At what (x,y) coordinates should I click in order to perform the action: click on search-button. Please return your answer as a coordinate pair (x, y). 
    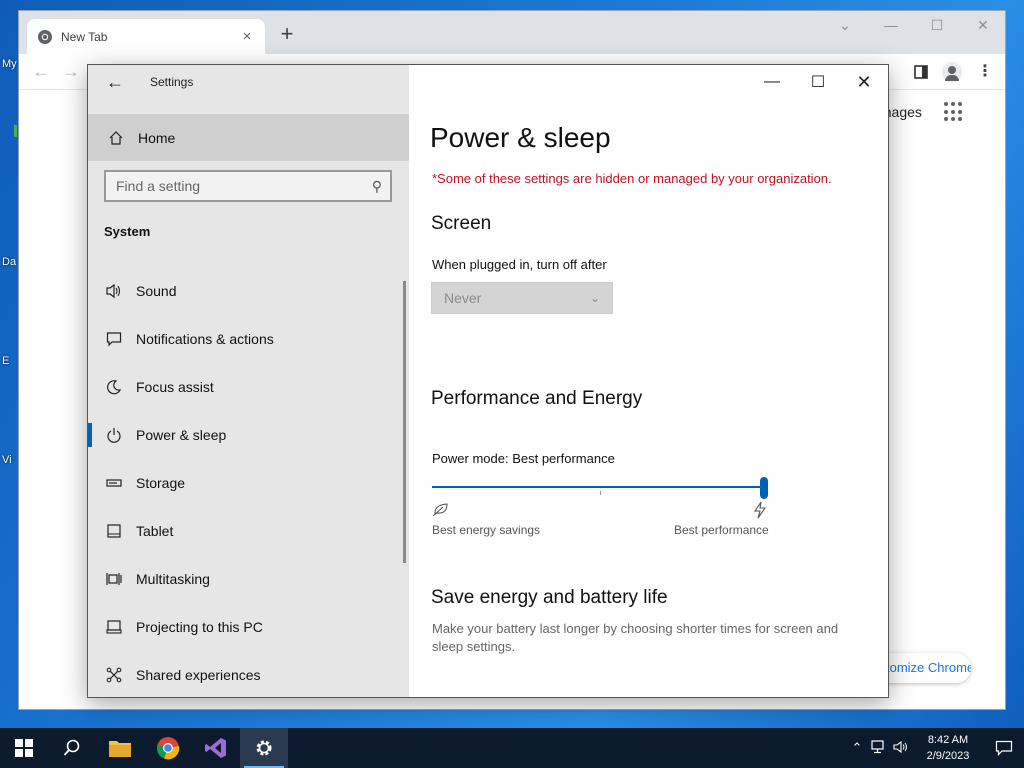
    Looking at the image, I should click on (72, 748).